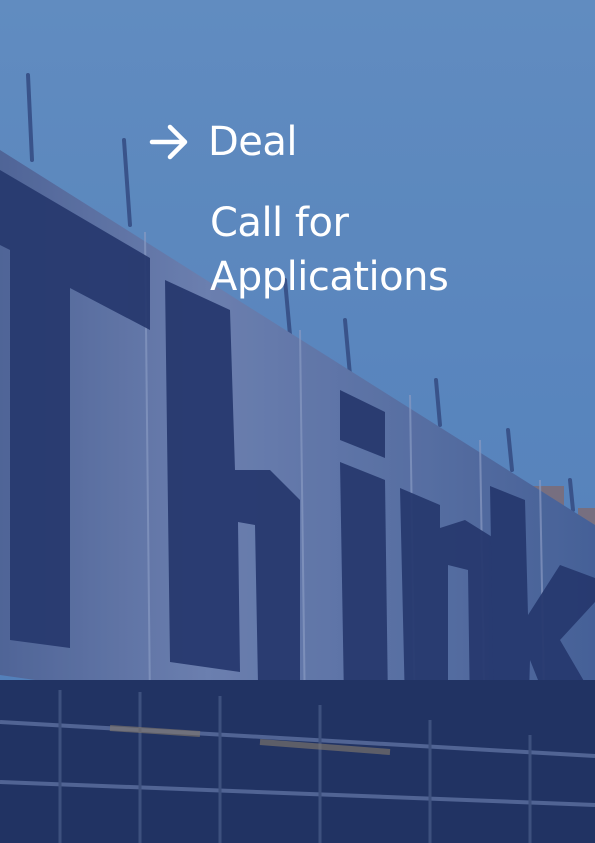  What do you see at coordinates (279, 223) in the screenshot?
I see `title-line-1: Call for` at bounding box center [279, 223].